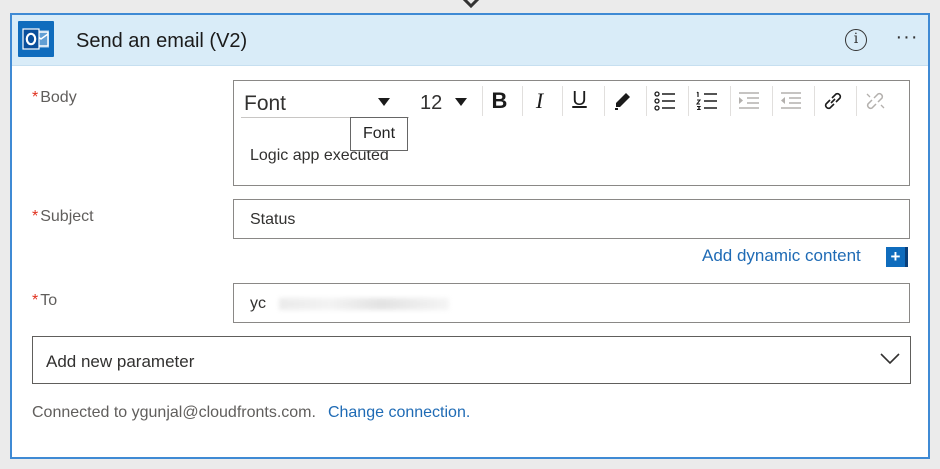  What do you see at coordinates (856, 40) in the screenshot?
I see `info-icon: i` at bounding box center [856, 40].